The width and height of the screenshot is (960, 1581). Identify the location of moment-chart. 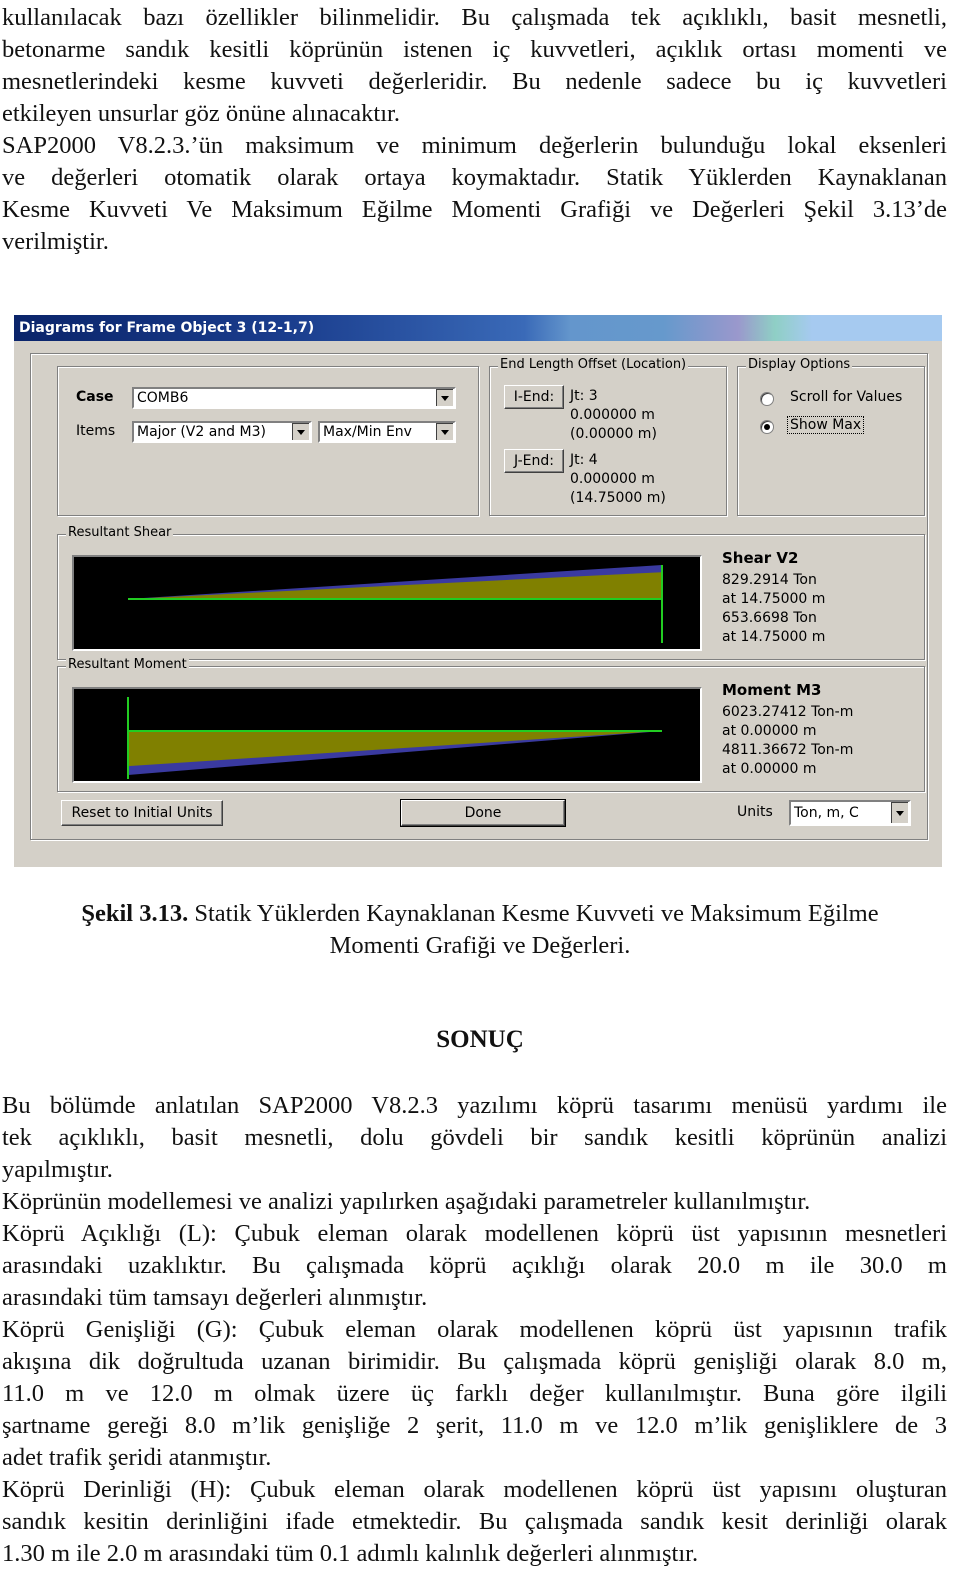
(394, 738).